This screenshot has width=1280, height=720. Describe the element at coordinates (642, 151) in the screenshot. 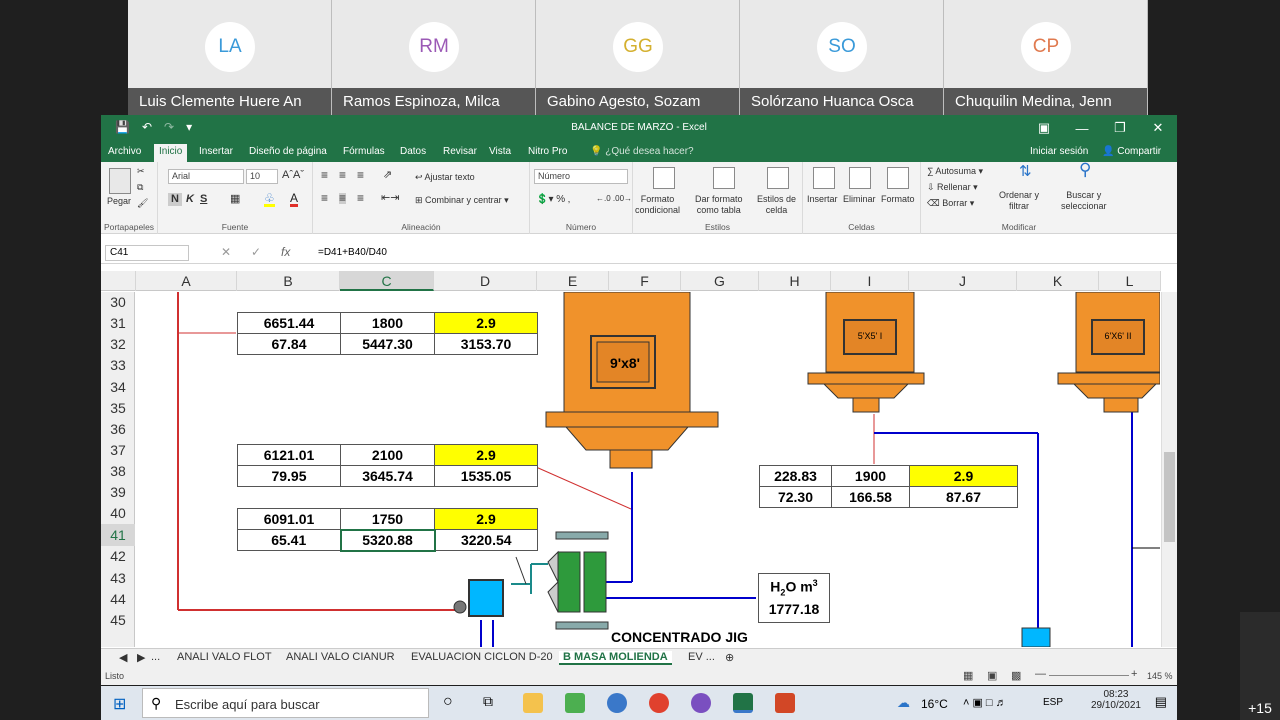

I see `tell-me-box: 💡 ¿Qué desea hacer?` at that location.